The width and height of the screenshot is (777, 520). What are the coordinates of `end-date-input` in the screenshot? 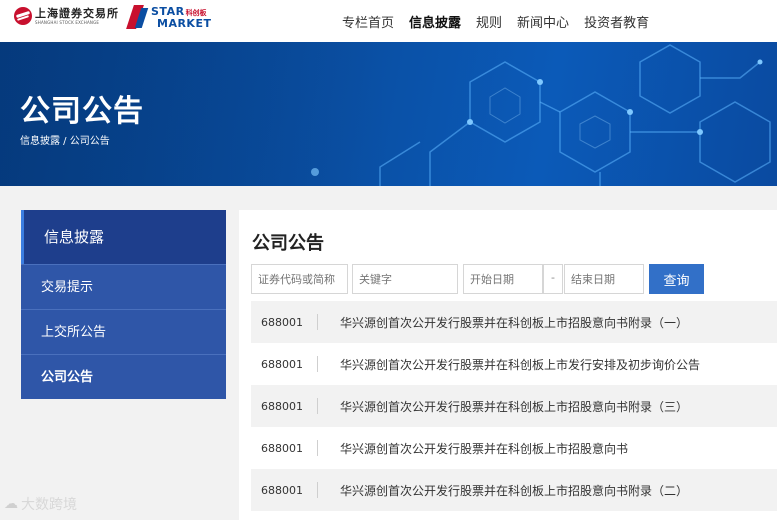 It's located at (604, 279).